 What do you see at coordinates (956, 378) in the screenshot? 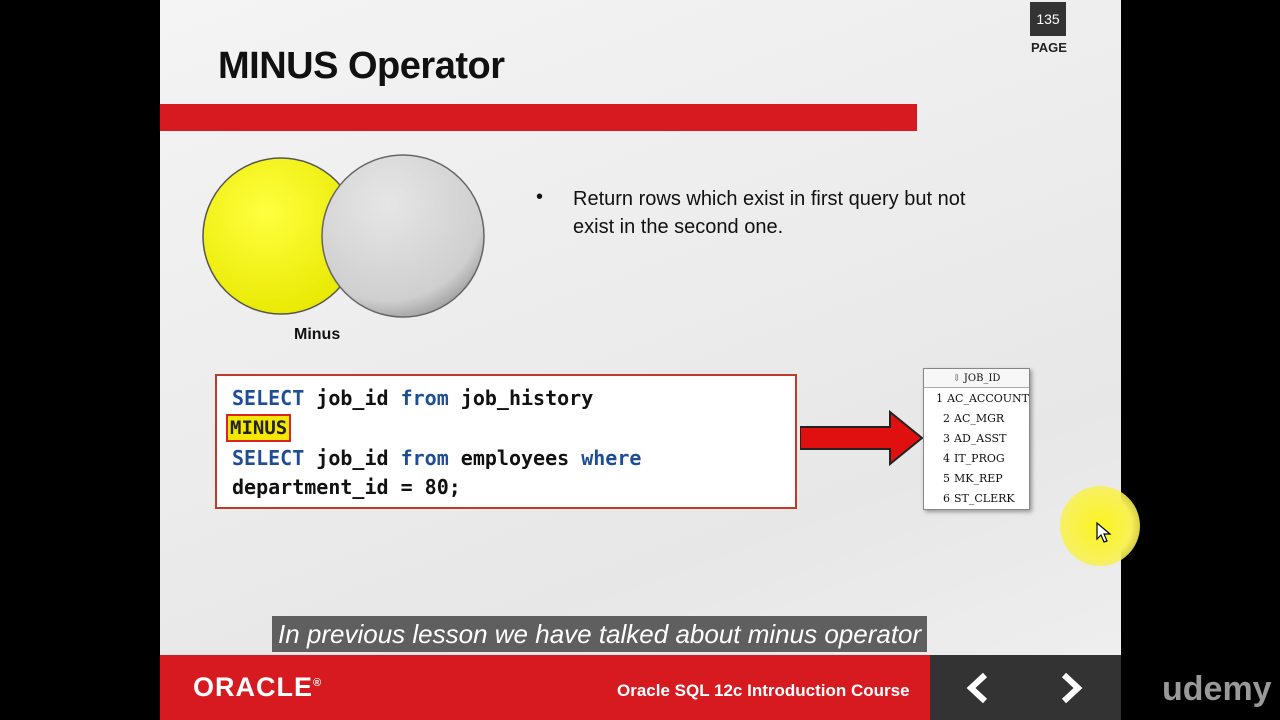
I see `sort-icon: ⇕` at bounding box center [956, 378].